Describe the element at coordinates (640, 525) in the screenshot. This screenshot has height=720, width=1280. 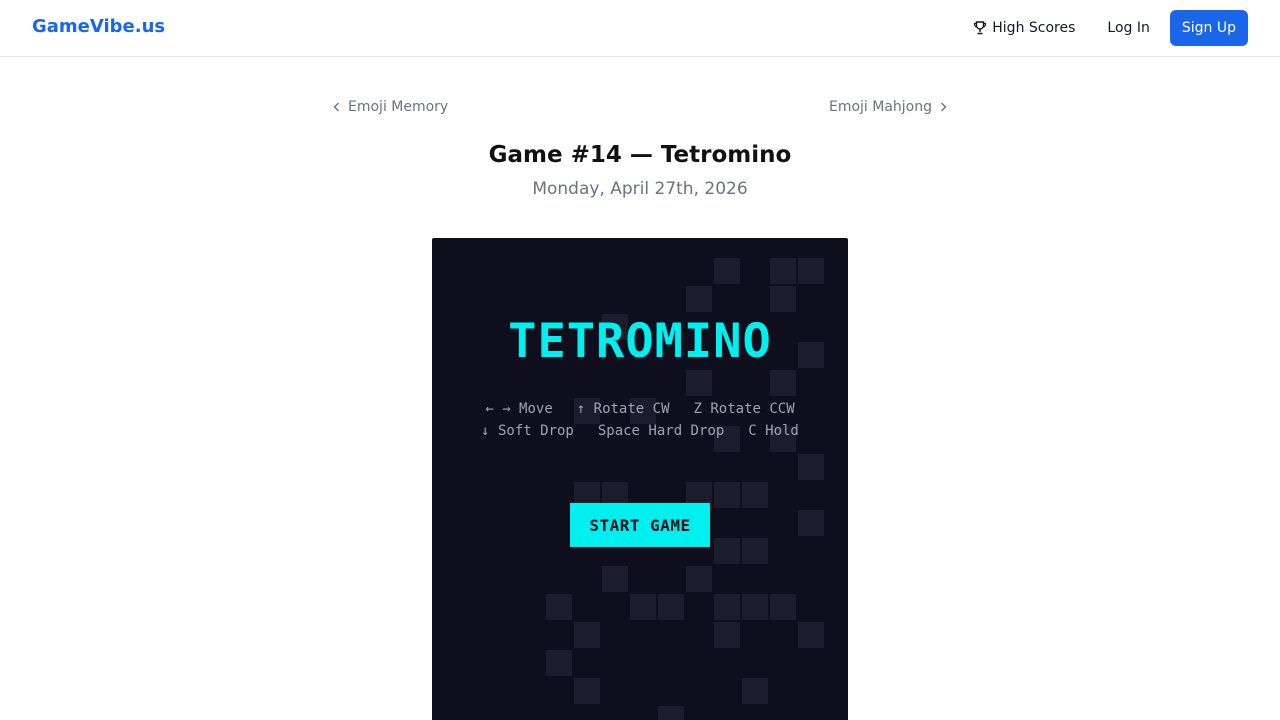
I see `start-game-button: START GAME` at that location.